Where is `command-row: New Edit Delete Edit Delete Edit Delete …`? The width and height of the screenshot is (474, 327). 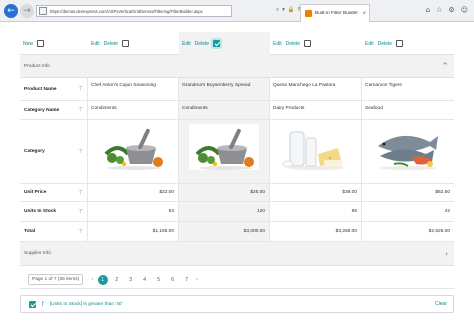 command-row: New Edit Delete Edit Delete Edit Delete … is located at coordinates (237, 43).